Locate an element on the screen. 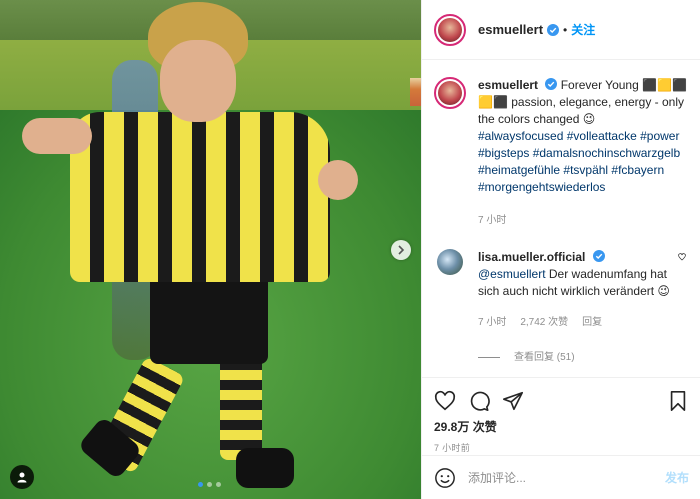 The image size is (700, 499). comment-likes-count: 2,742 次赞 is located at coordinates (544, 322).